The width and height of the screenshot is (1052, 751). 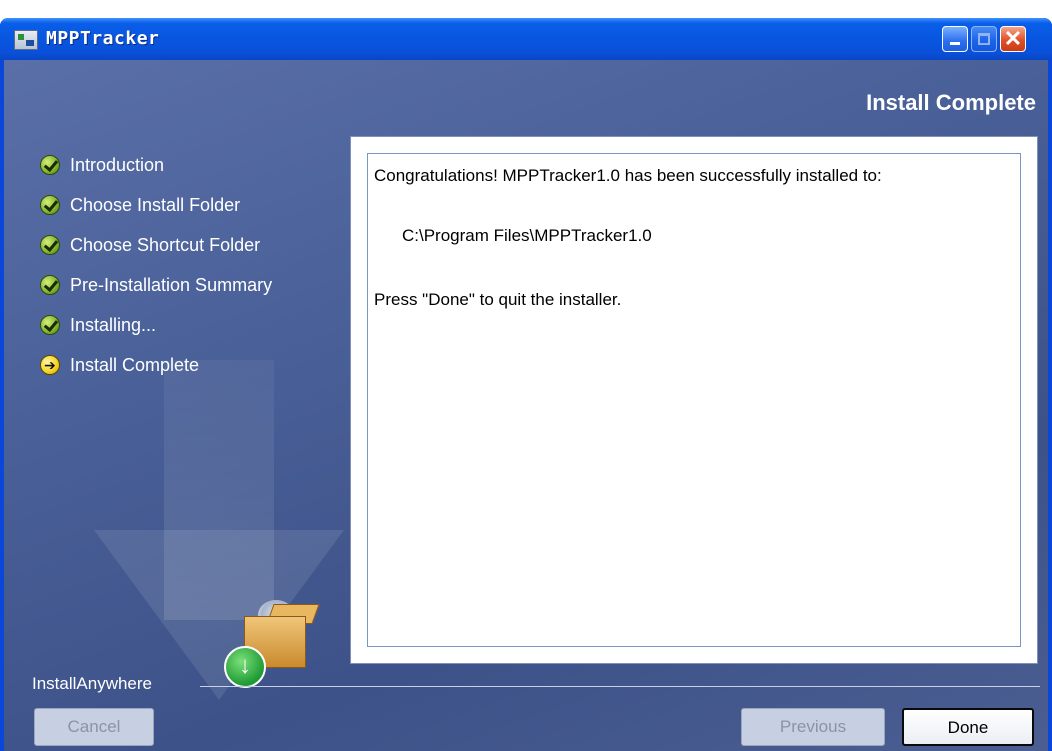 I want to click on previous-button: Previous, so click(x=813, y=727).